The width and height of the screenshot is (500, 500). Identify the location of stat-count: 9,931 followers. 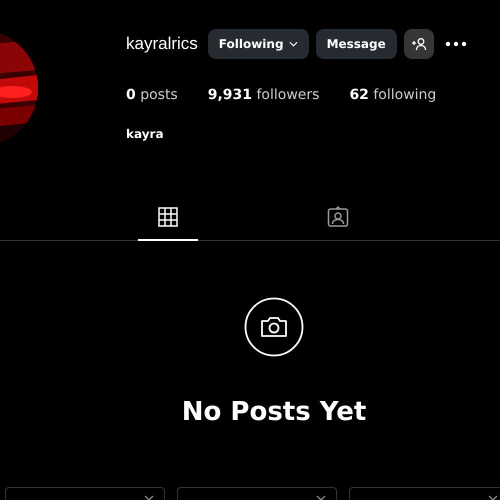
(264, 95).